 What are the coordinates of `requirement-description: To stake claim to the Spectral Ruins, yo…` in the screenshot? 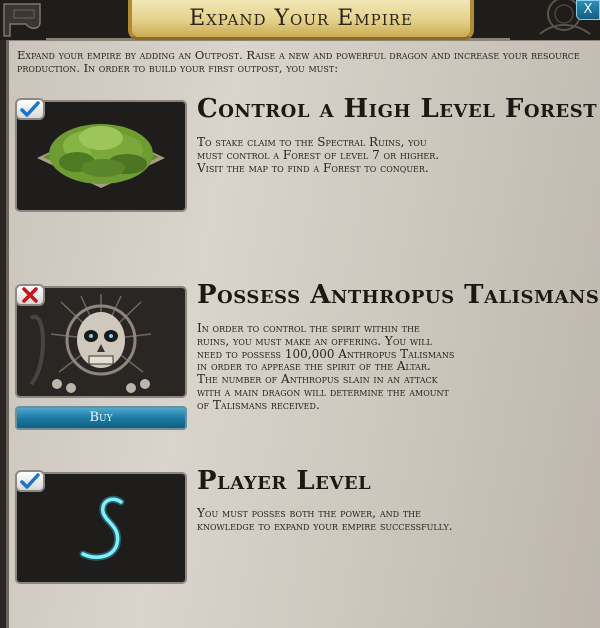 It's located at (318, 155).